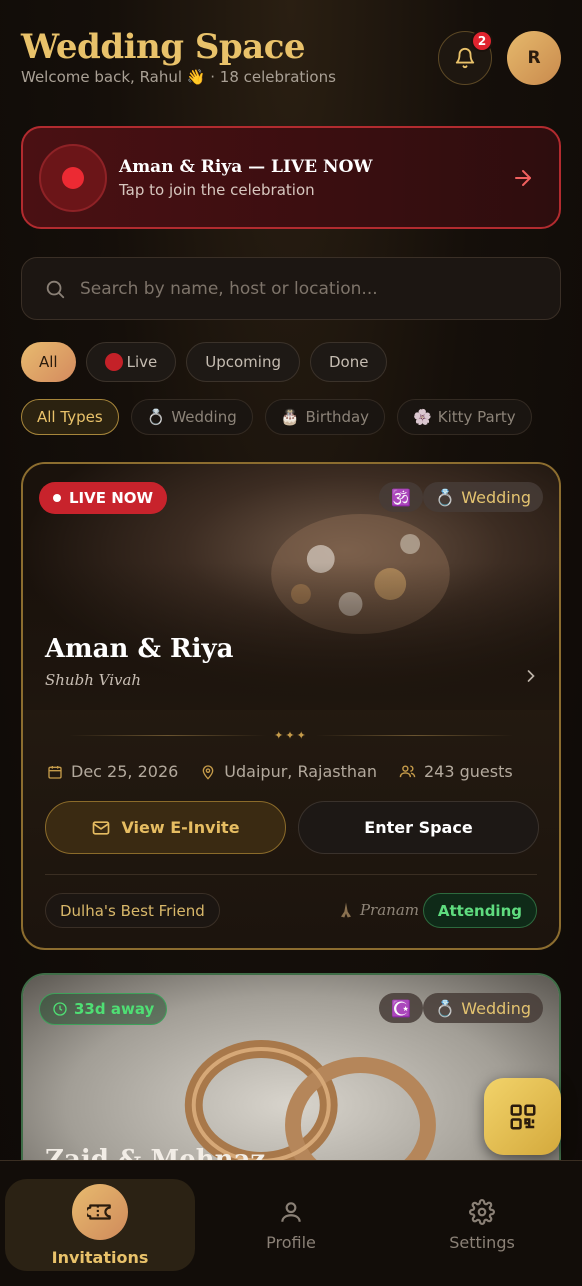 This screenshot has height=1286, width=582. Describe the element at coordinates (60, 1009) in the screenshot. I see `clock-icon` at that location.